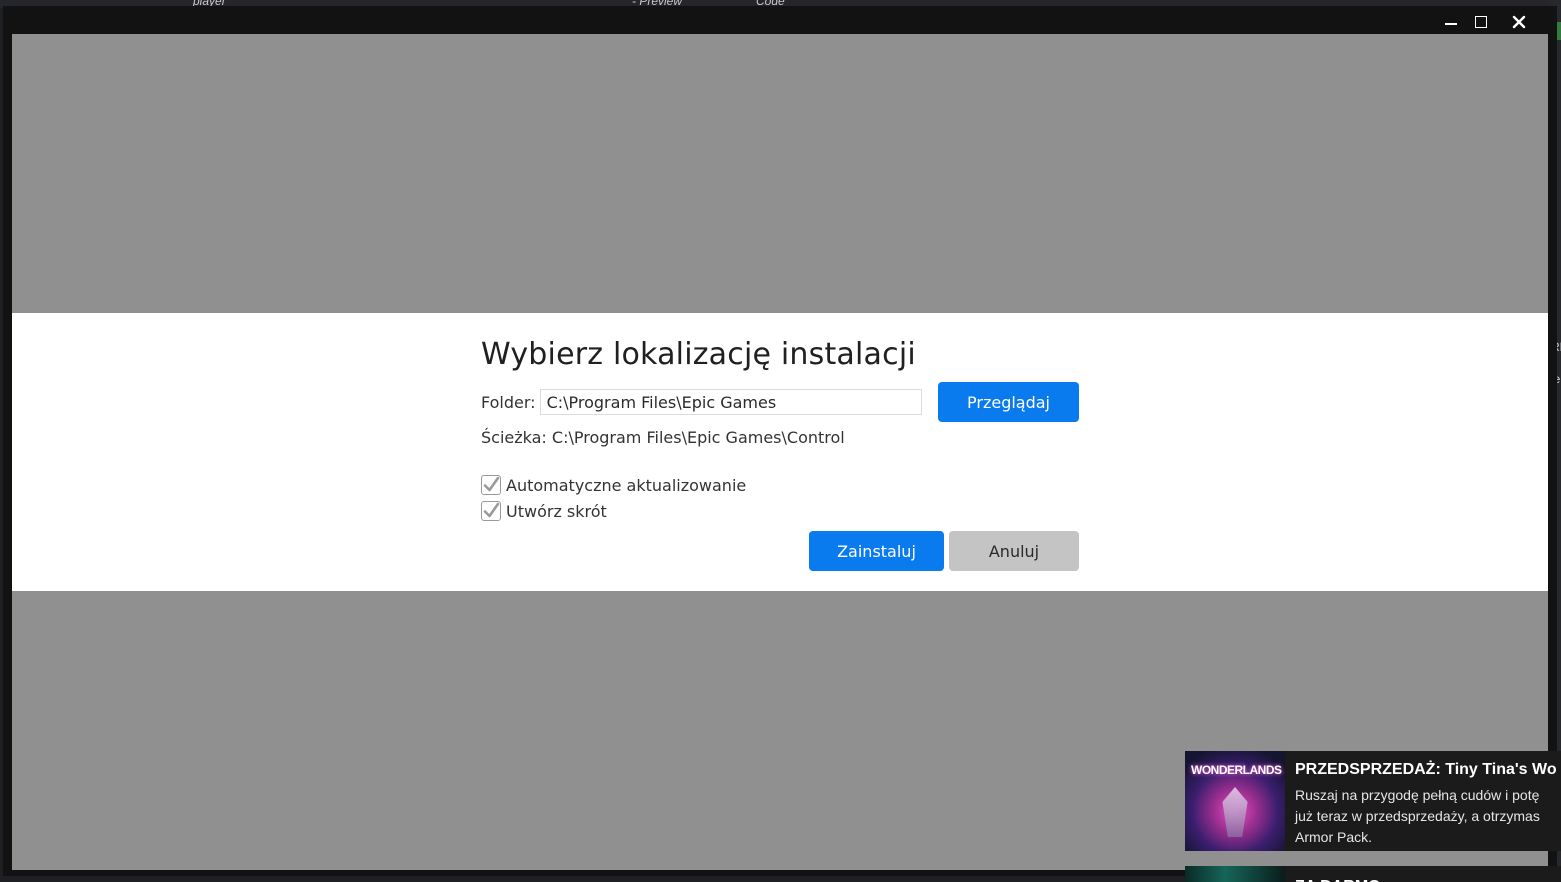 Image resolution: width=1561 pixels, height=882 pixels. I want to click on auto-update-checkbox: Automatyczne aktualizowanie, so click(613, 485).